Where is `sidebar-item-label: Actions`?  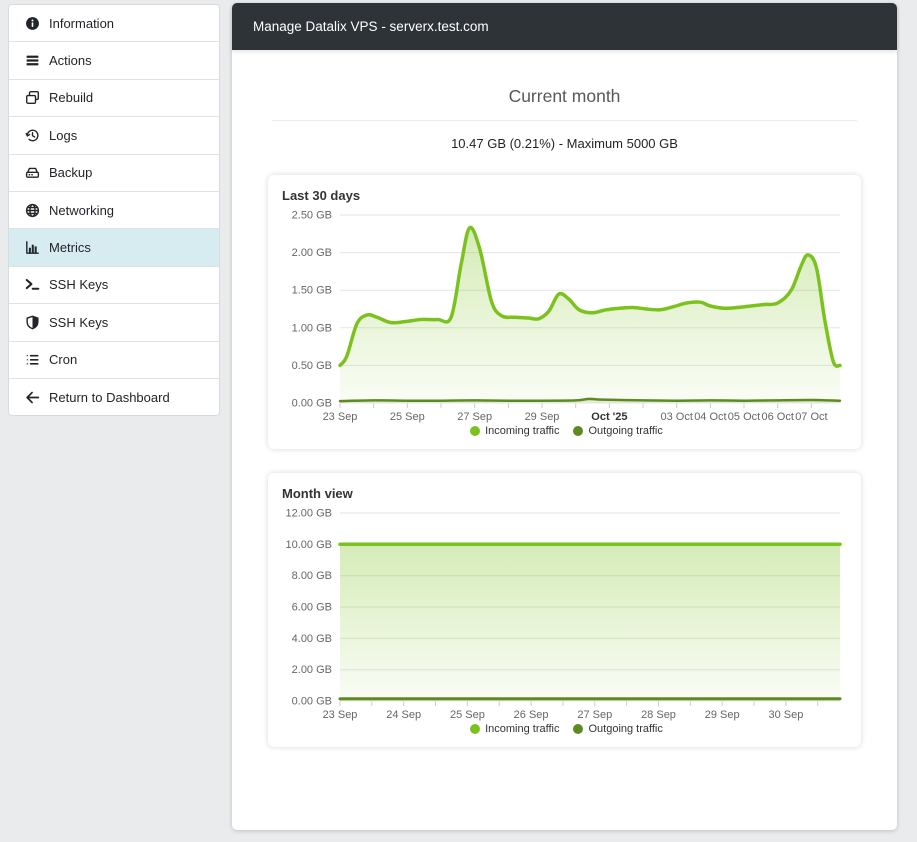
sidebar-item-label: Actions is located at coordinates (70, 61).